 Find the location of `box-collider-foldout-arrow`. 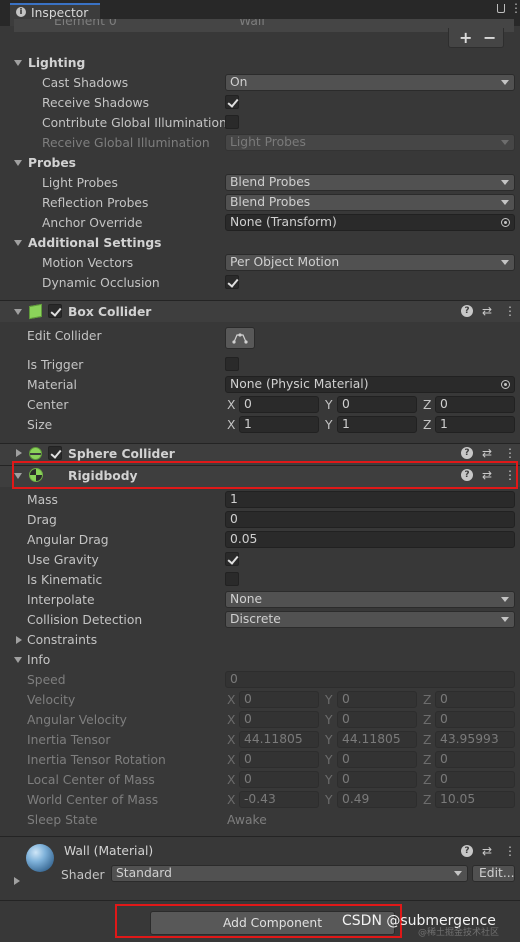

box-collider-foldout-arrow is located at coordinates (18, 312).